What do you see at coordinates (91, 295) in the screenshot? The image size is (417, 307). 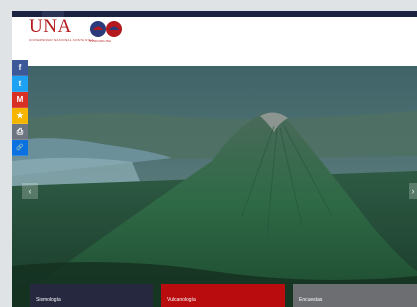 I see `card-sismologia: Sismología` at bounding box center [91, 295].